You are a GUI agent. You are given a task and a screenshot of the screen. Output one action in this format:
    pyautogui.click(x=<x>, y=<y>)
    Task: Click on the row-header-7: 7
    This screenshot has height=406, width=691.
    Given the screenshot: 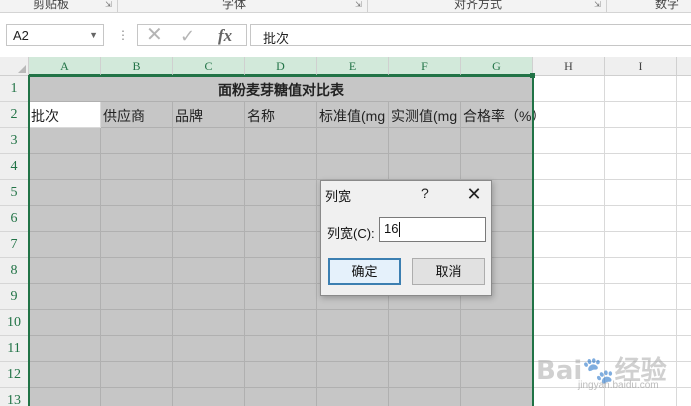 What is the action you would take?
    pyautogui.click(x=14, y=245)
    